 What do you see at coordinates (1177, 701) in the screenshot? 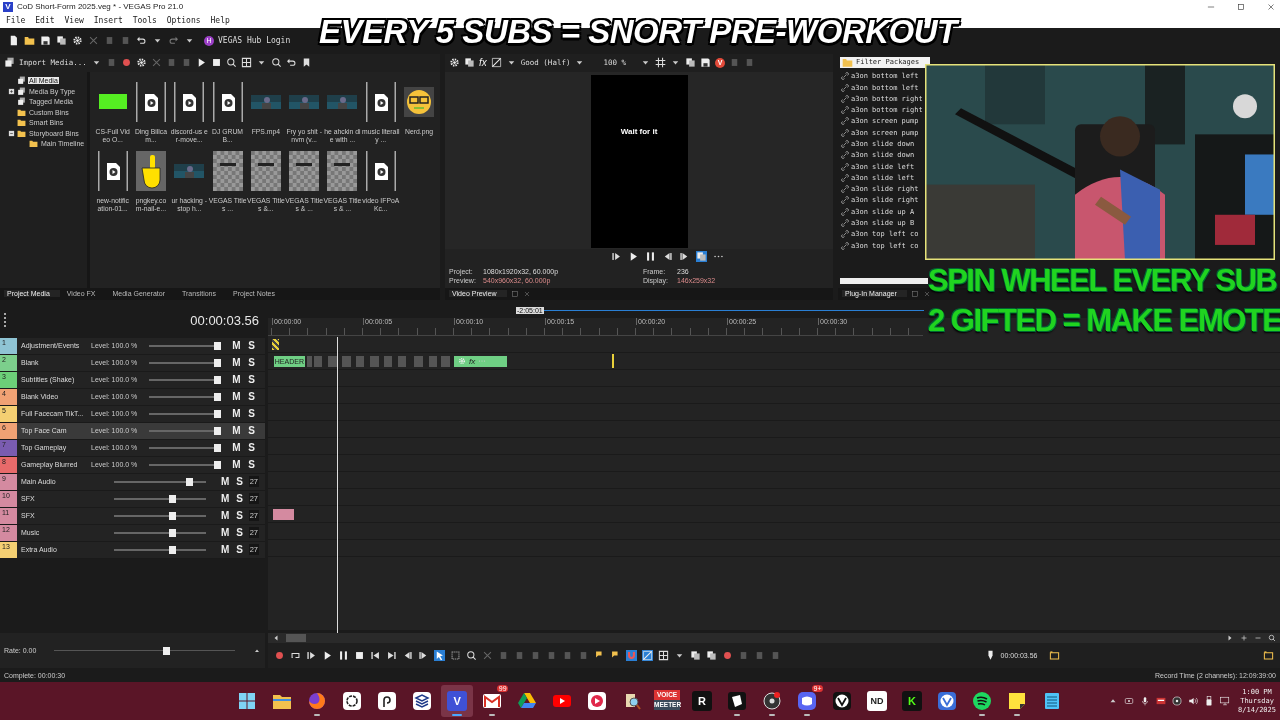
I see `recording-app-icon` at bounding box center [1177, 701].